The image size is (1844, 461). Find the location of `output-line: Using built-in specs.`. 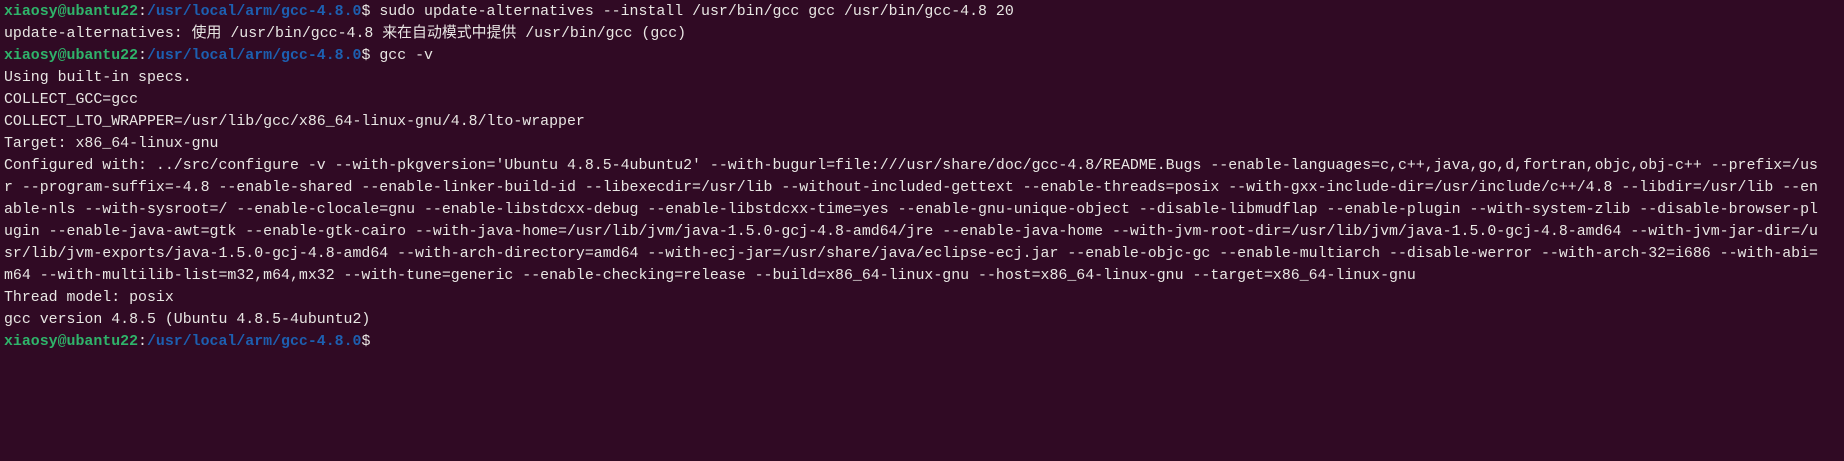

output-line: Using built-in specs. is located at coordinates (98, 78).